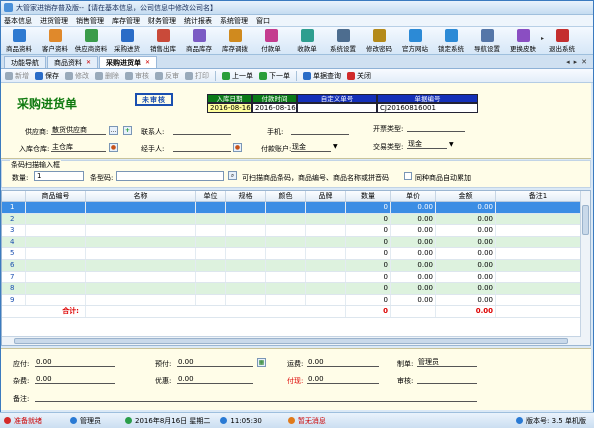 The image size is (594, 428). Describe the element at coordinates (237, 76) in the screenshot. I see `action-button-7: 上一单` at that location.